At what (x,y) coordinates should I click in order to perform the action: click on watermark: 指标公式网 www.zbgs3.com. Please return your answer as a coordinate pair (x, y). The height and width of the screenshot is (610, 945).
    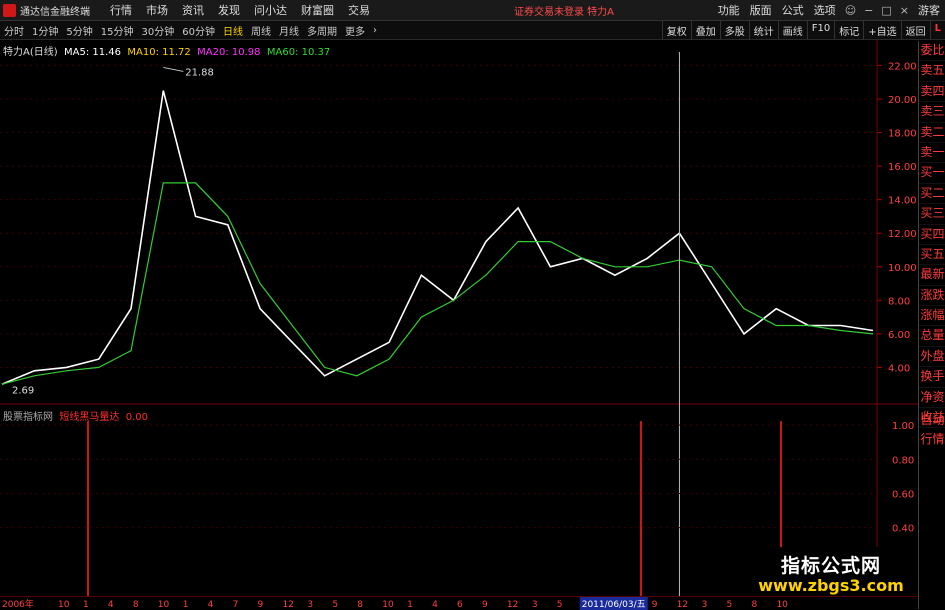
    Looking at the image, I should click on (831, 573).